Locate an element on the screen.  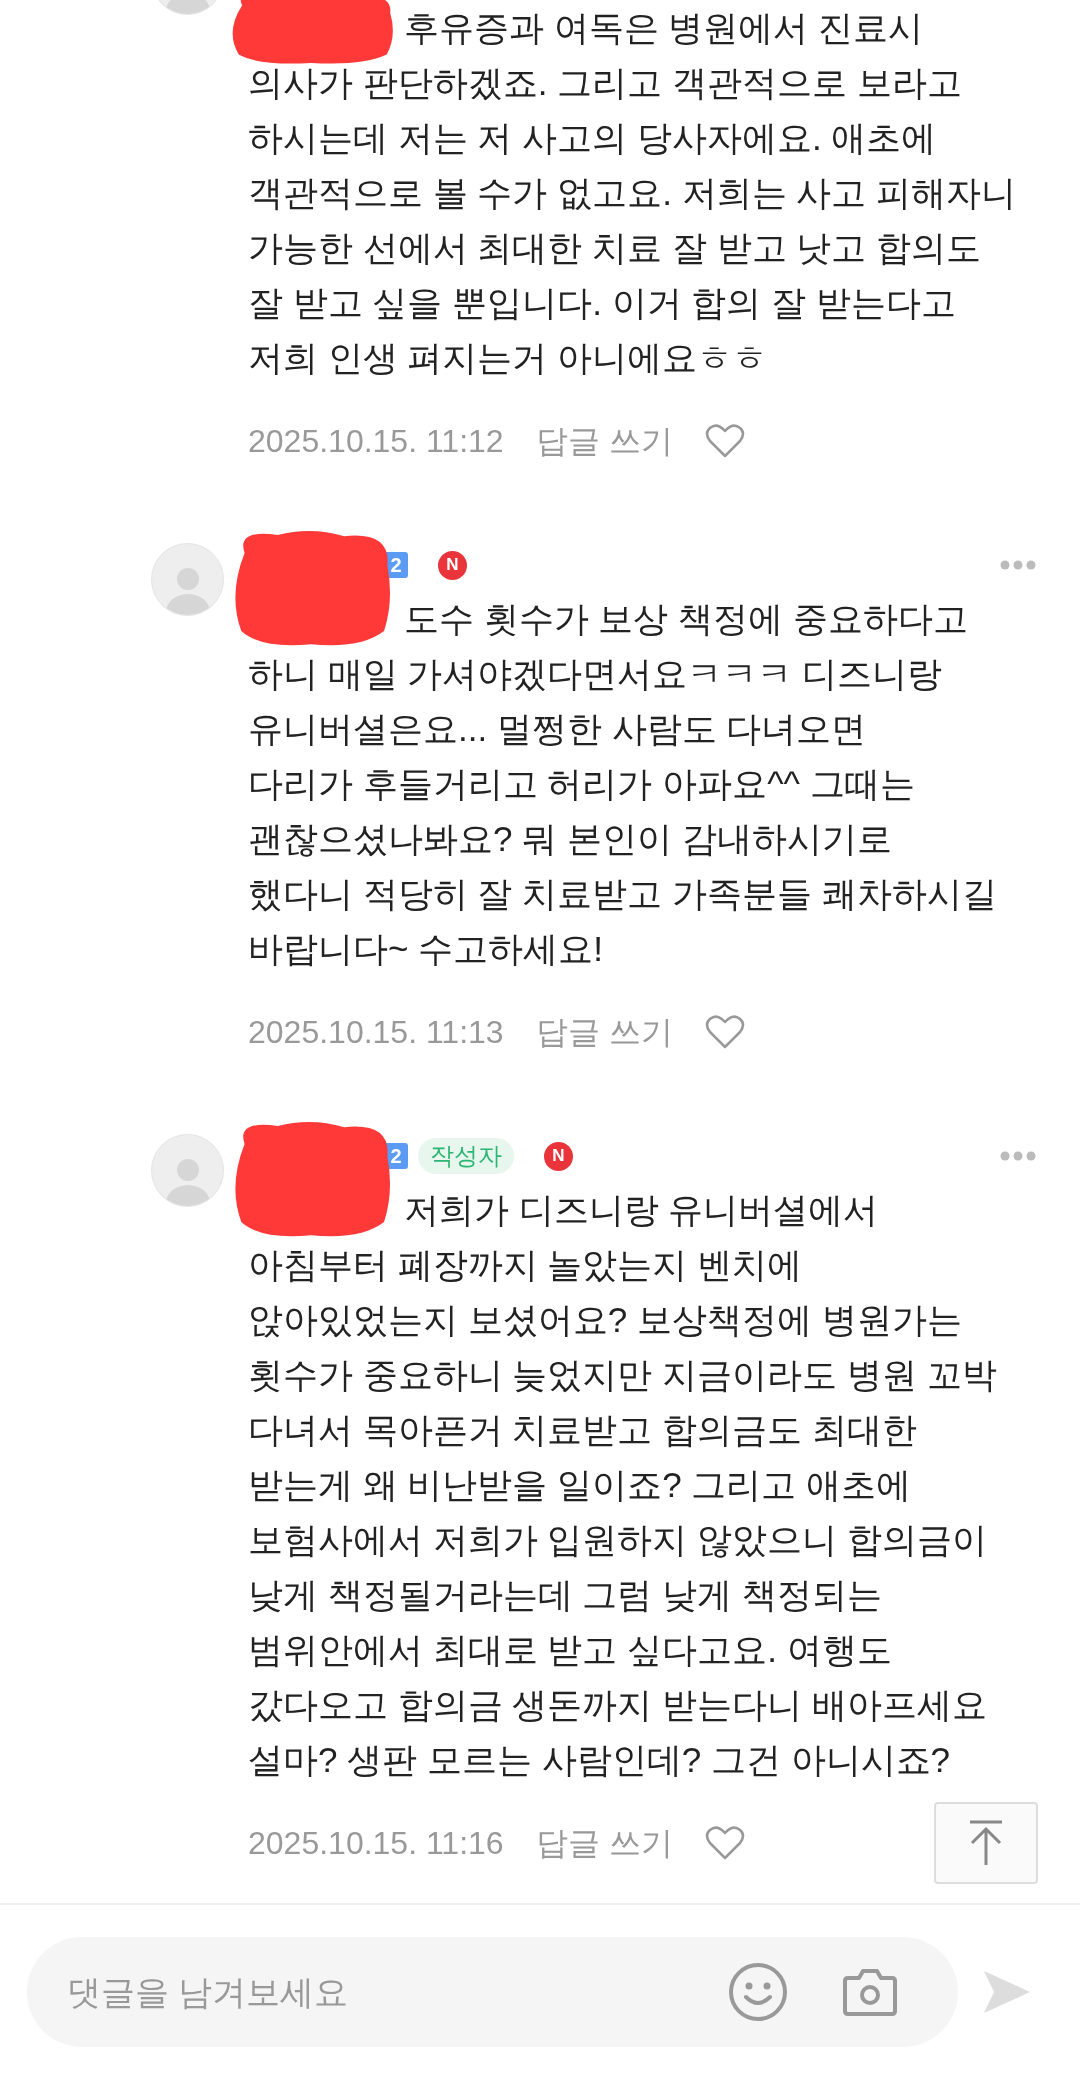
comment-line: 가능한 선에서 최대한 치료 잘 받고 낫고 합의도 is located at coordinates (615, 248).